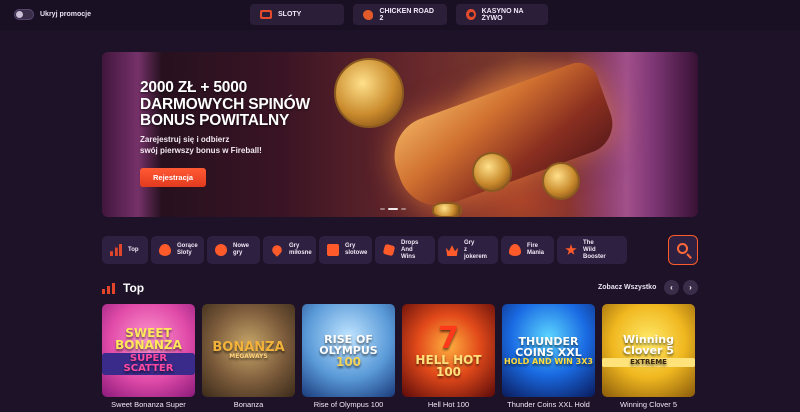 This screenshot has height=412, width=800. I want to click on register-button: Rejestracja, so click(173, 177).